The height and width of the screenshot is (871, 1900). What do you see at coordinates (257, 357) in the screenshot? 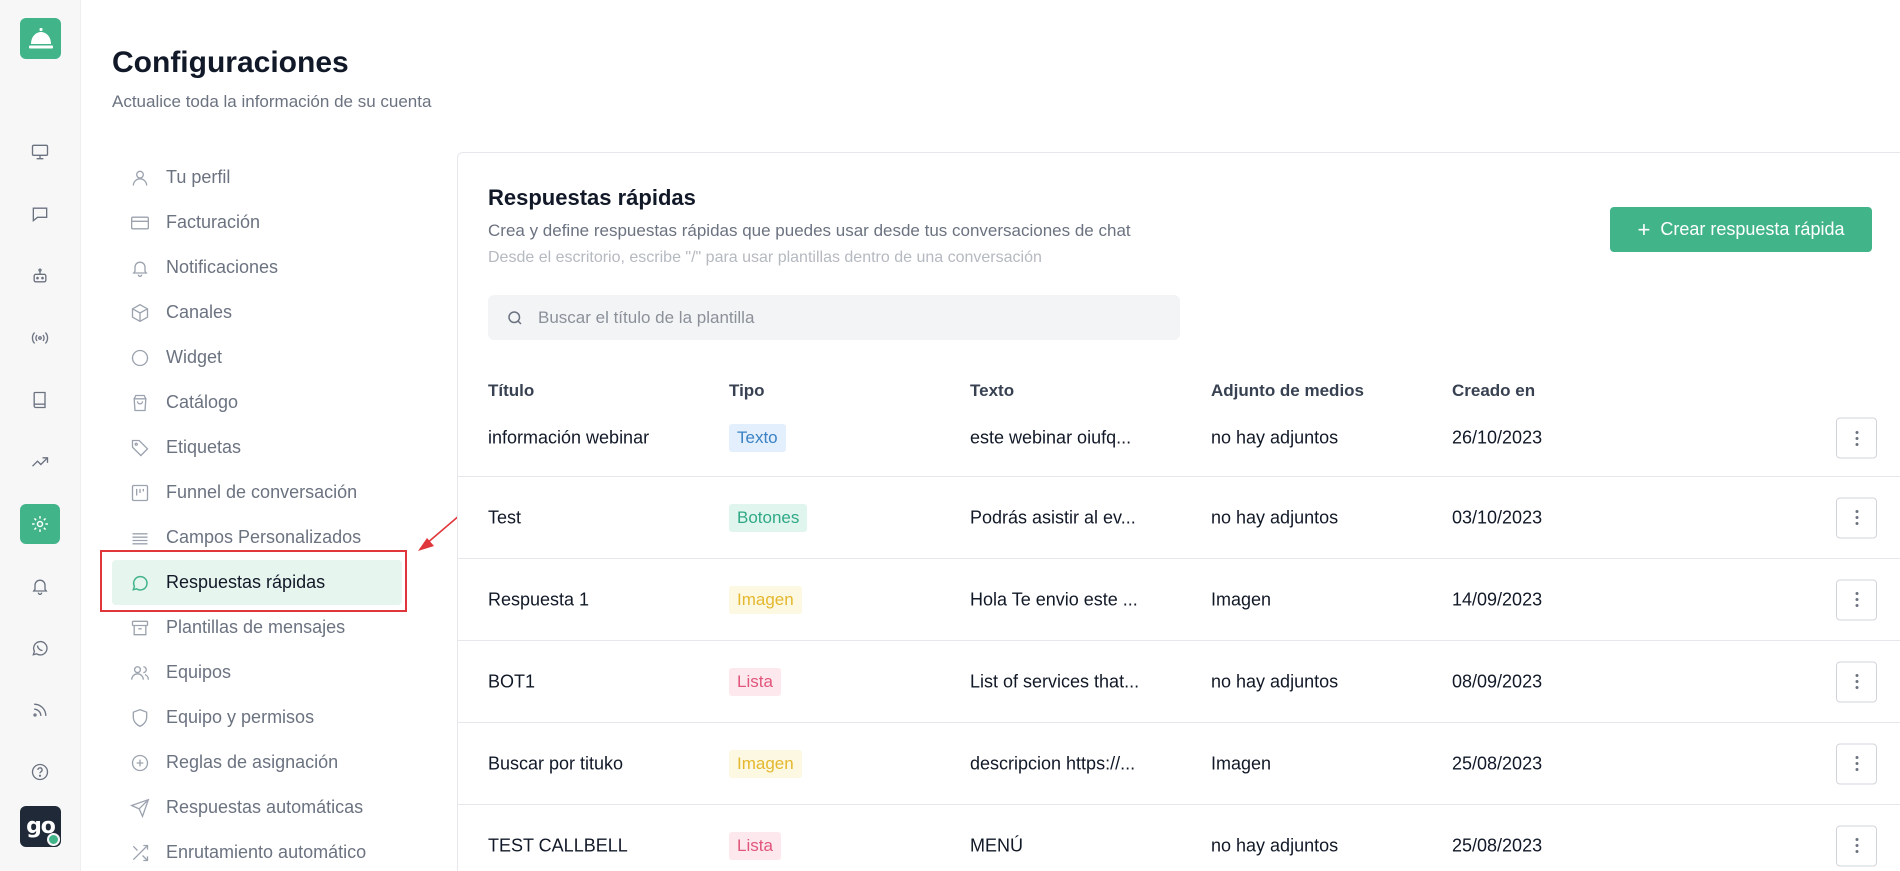
I see `menu-item-widget: Widget` at bounding box center [257, 357].